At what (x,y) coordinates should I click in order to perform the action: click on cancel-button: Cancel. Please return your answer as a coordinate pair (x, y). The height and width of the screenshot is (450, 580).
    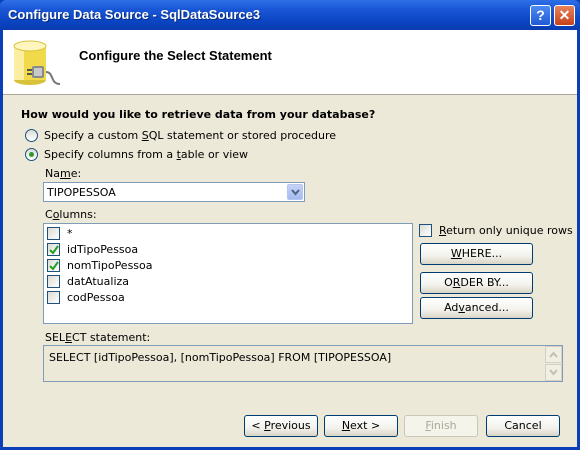
    Looking at the image, I should click on (523, 426).